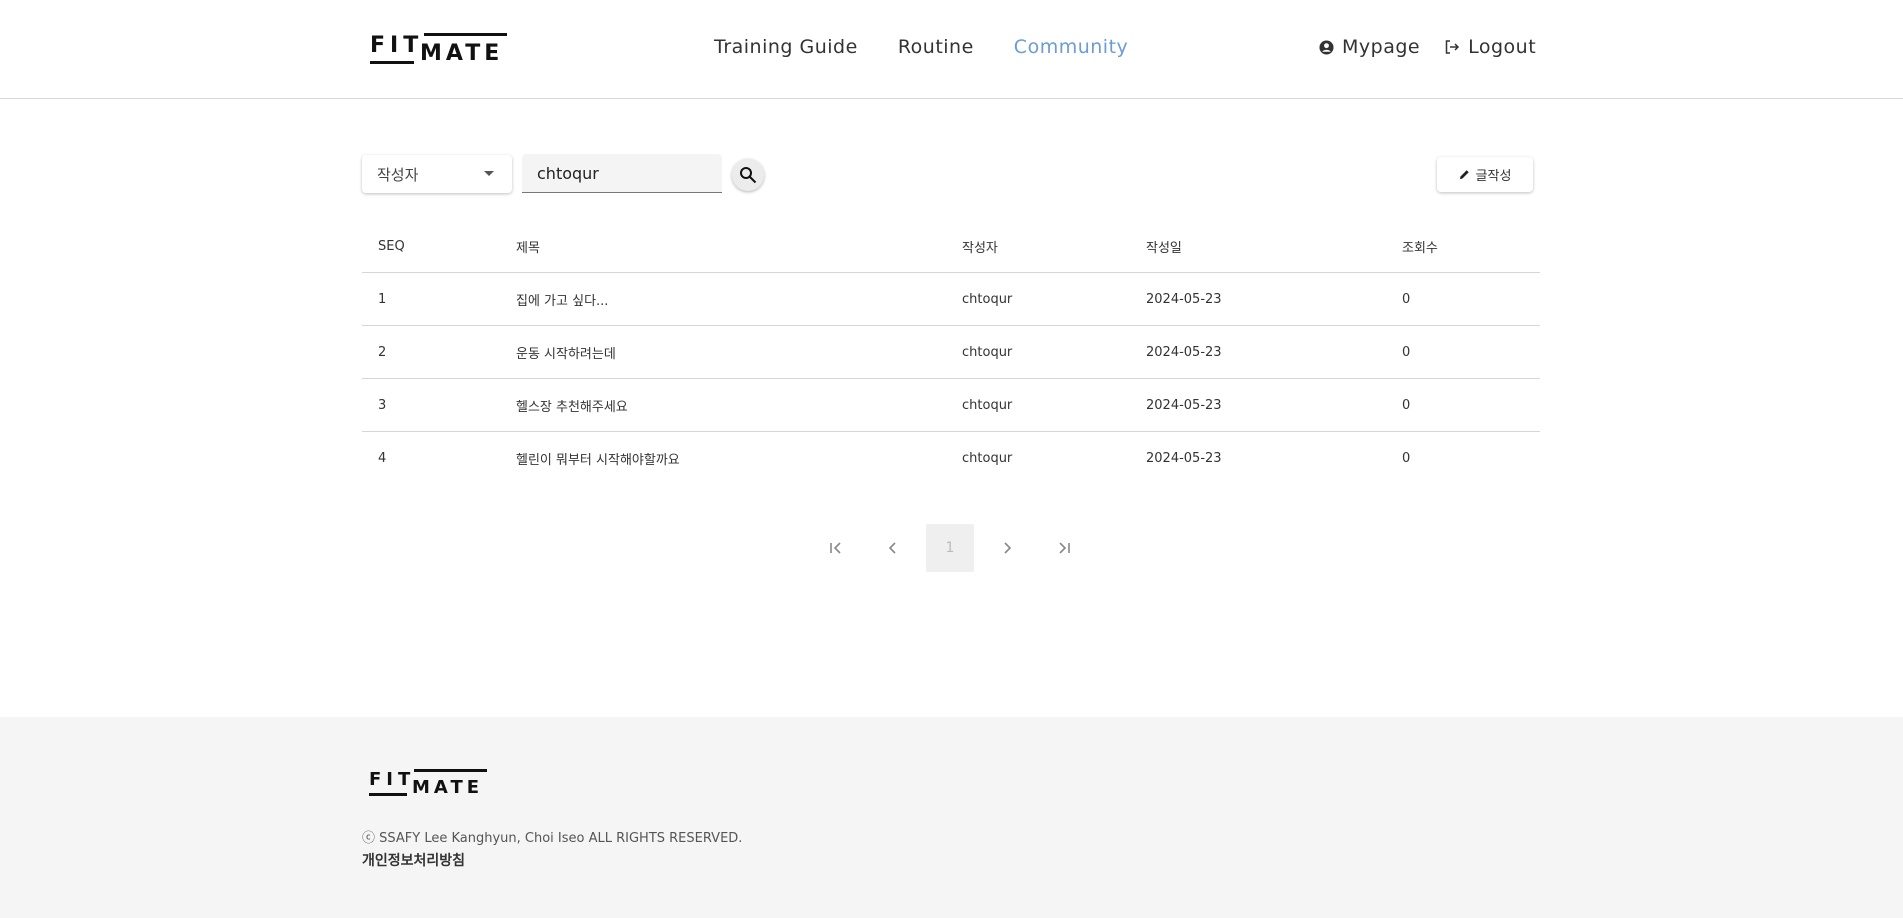 The image size is (1903, 918). I want to click on logout-label: Logout, so click(1502, 47).